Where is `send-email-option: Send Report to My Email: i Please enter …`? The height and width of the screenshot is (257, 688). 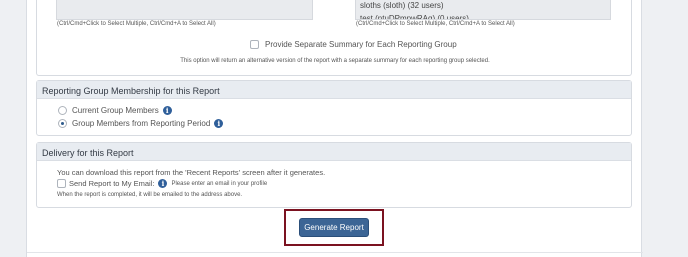 send-email-option: Send Report to My Email: i Please enter … is located at coordinates (162, 183).